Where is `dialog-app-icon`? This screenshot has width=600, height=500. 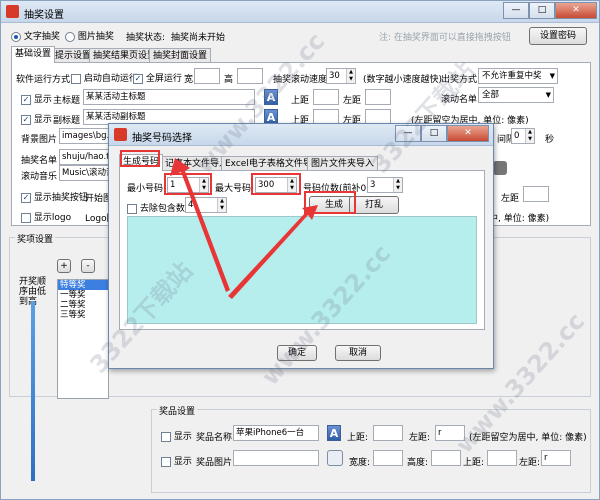
dialog-app-icon is located at coordinates (120, 134).